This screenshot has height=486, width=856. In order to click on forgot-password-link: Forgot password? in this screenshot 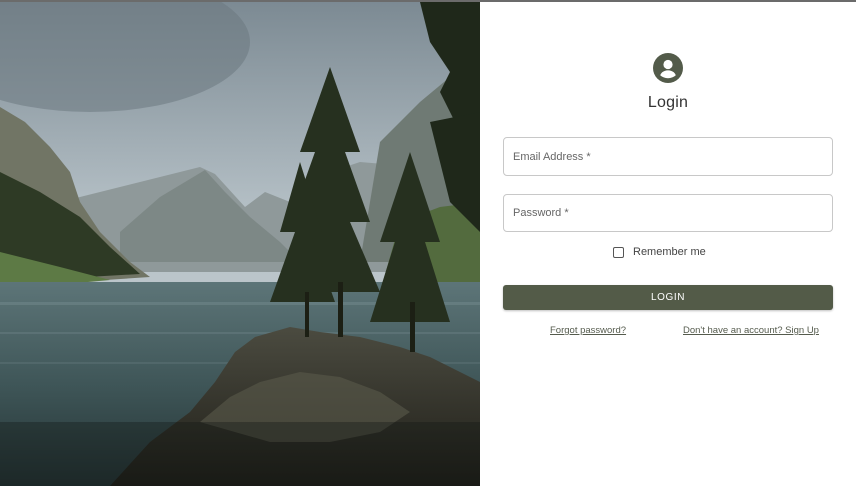, I will do `click(588, 330)`.